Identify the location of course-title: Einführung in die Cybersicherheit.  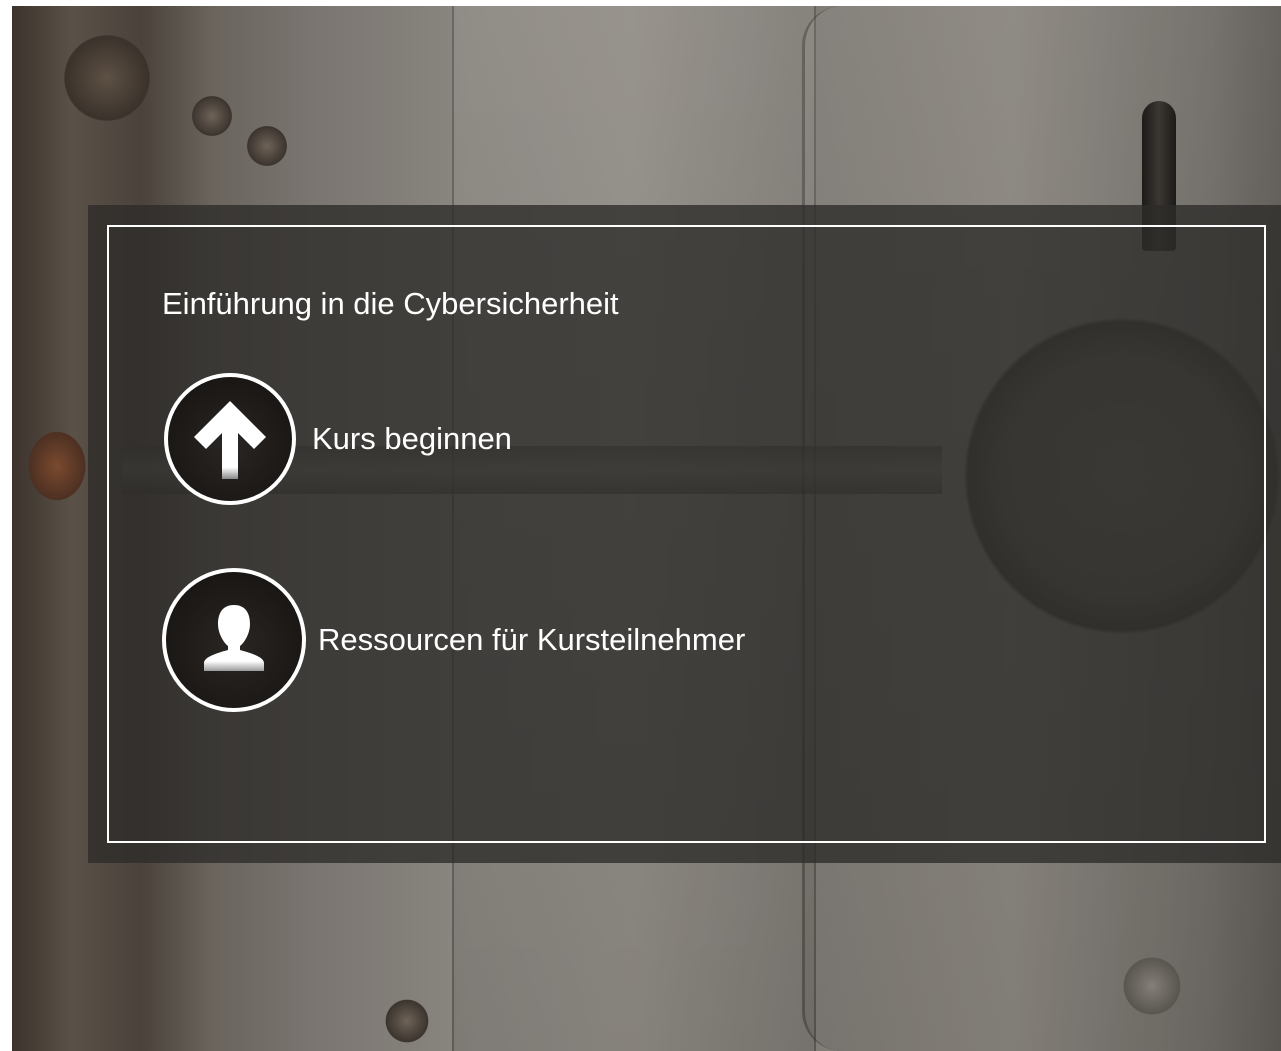
(390, 303).